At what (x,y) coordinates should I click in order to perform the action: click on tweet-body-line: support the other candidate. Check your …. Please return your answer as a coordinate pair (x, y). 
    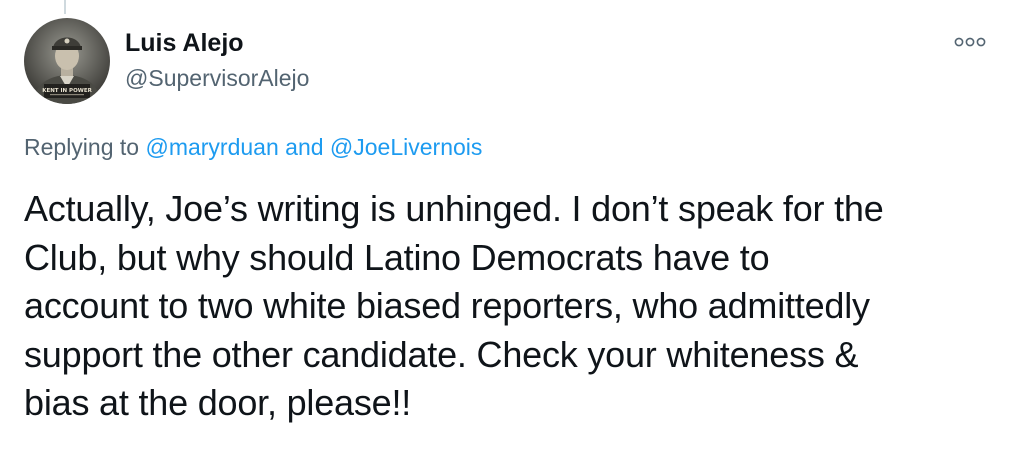
    Looking at the image, I should click on (441, 354).